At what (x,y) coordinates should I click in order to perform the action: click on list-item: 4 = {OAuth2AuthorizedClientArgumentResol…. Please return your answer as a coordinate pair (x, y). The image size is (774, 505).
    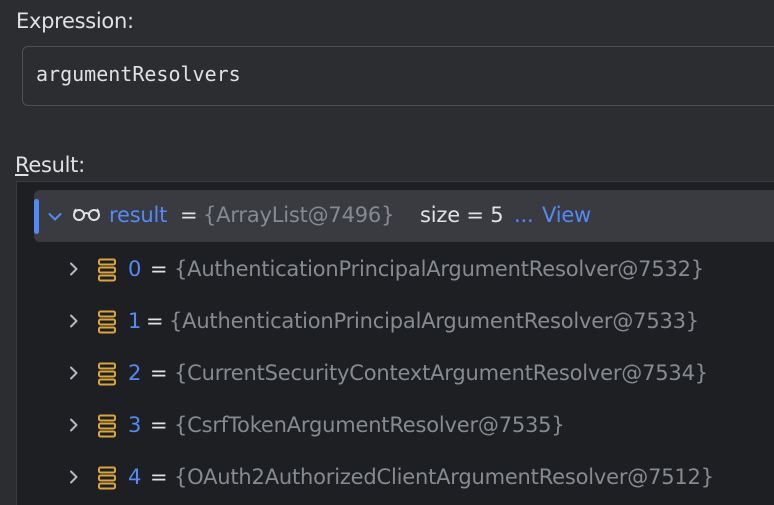
    Looking at the image, I should click on (395, 478).